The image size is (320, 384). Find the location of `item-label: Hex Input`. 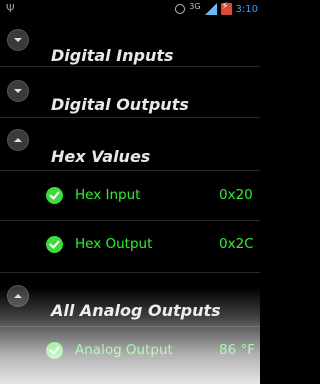

item-label: Hex Input is located at coordinates (108, 195).